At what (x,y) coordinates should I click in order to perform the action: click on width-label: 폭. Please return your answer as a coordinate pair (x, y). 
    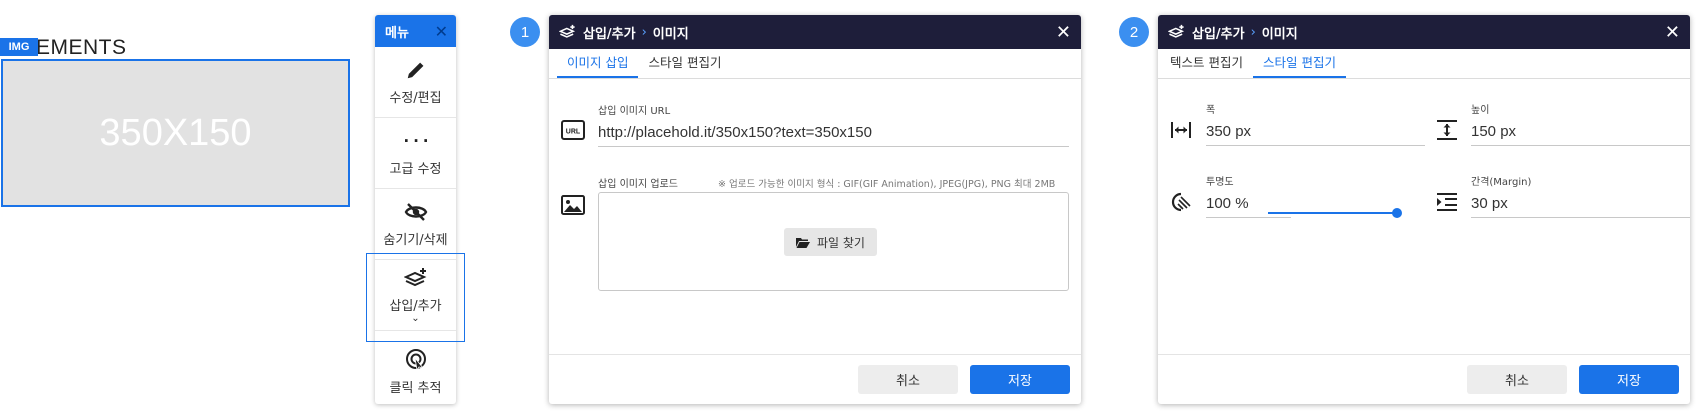
    Looking at the image, I should click on (1211, 110).